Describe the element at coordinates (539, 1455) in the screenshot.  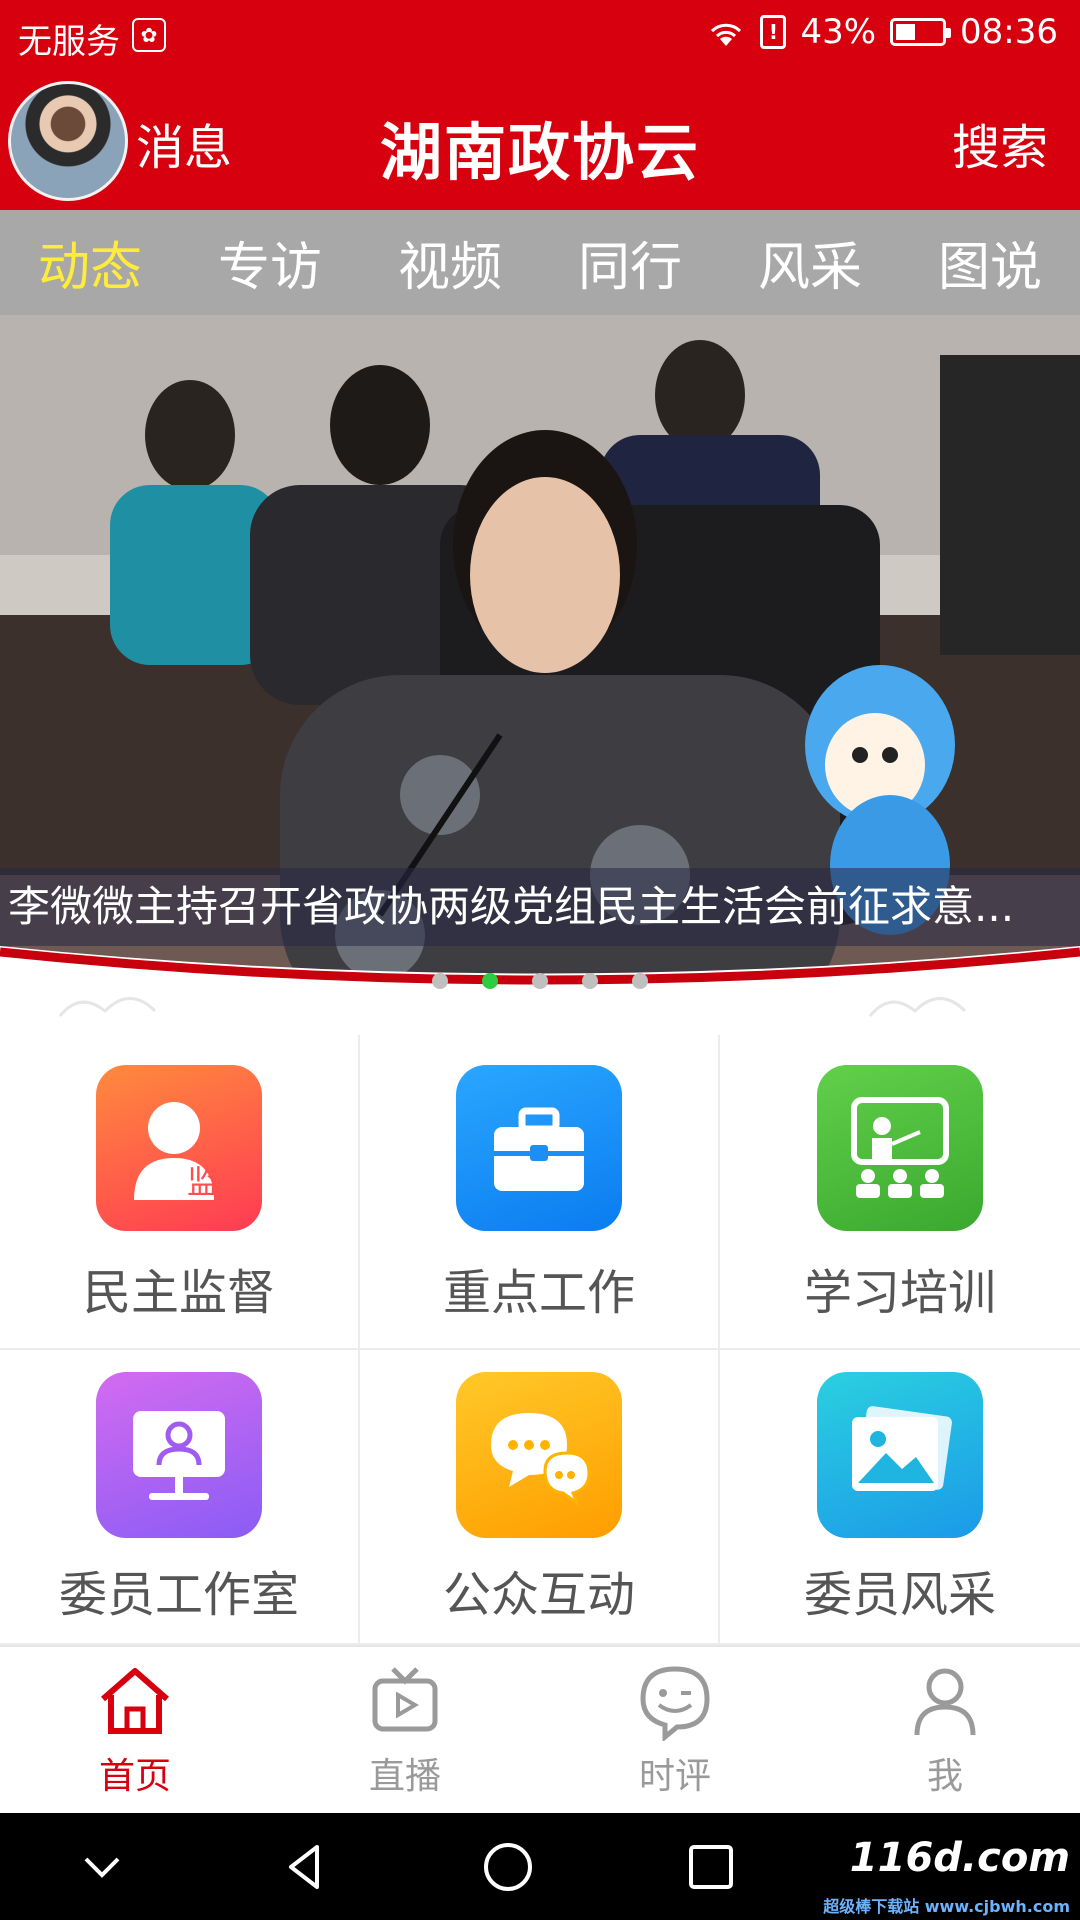
I see `chat-bubbles-icon` at that location.